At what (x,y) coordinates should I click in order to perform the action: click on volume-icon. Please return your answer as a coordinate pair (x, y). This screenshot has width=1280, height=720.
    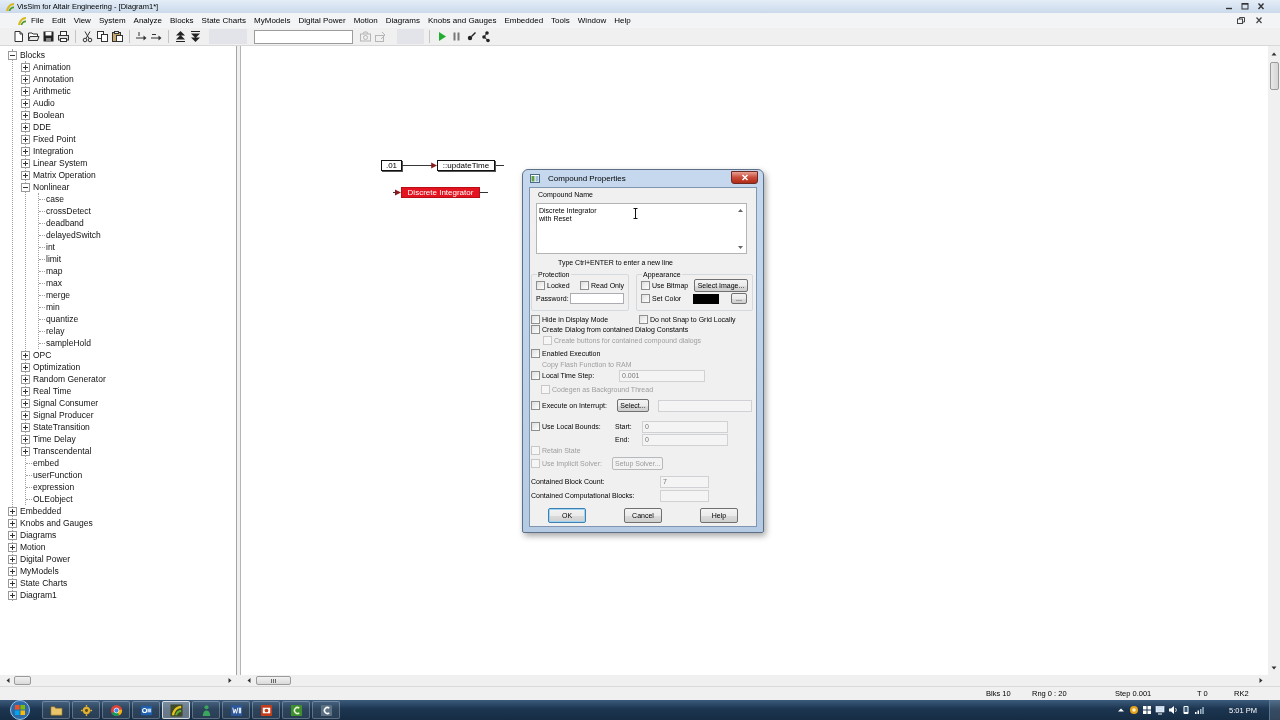
    Looking at the image, I should click on (1173, 710).